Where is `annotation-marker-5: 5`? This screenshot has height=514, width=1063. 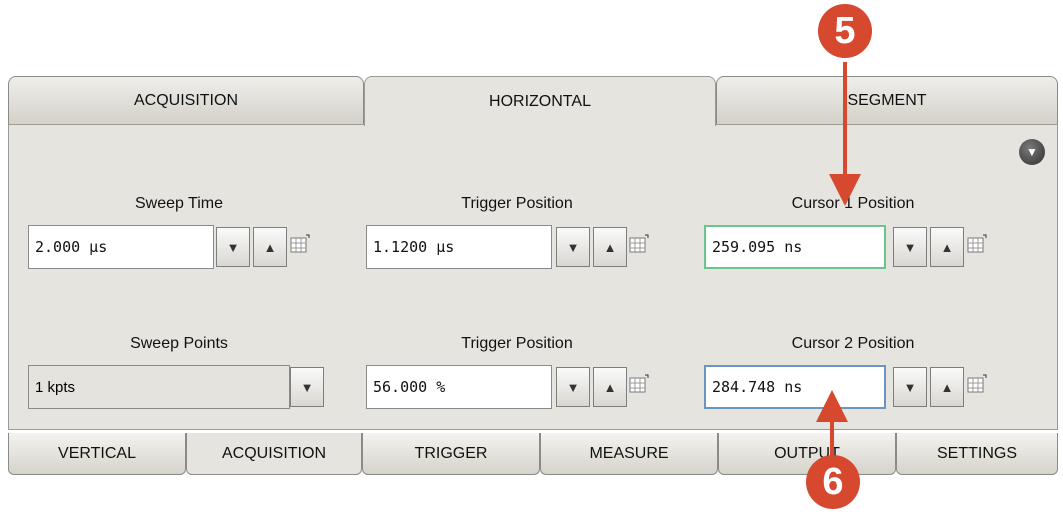
annotation-marker-5: 5 is located at coordinates (845, 31).